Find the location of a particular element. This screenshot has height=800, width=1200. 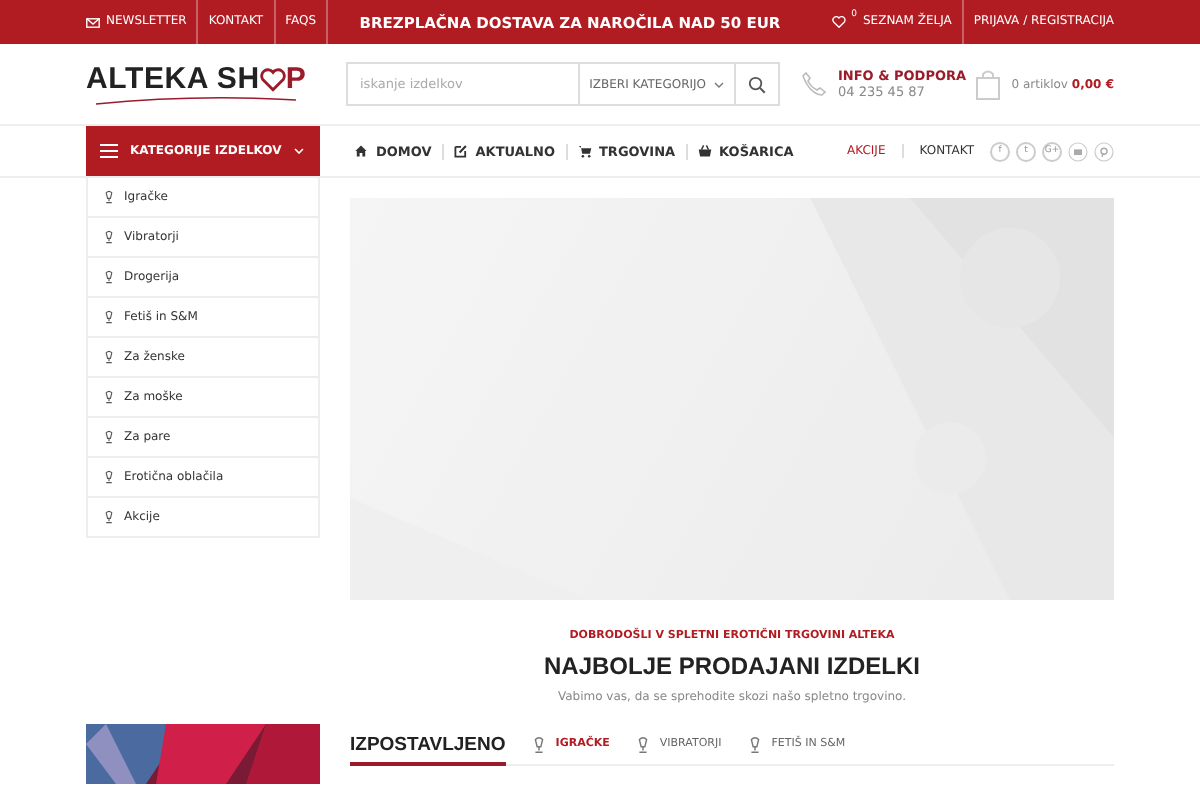

section-title: NAJBOLJE PRODAJANI IZDELKI is located at coordinates (732, 666).